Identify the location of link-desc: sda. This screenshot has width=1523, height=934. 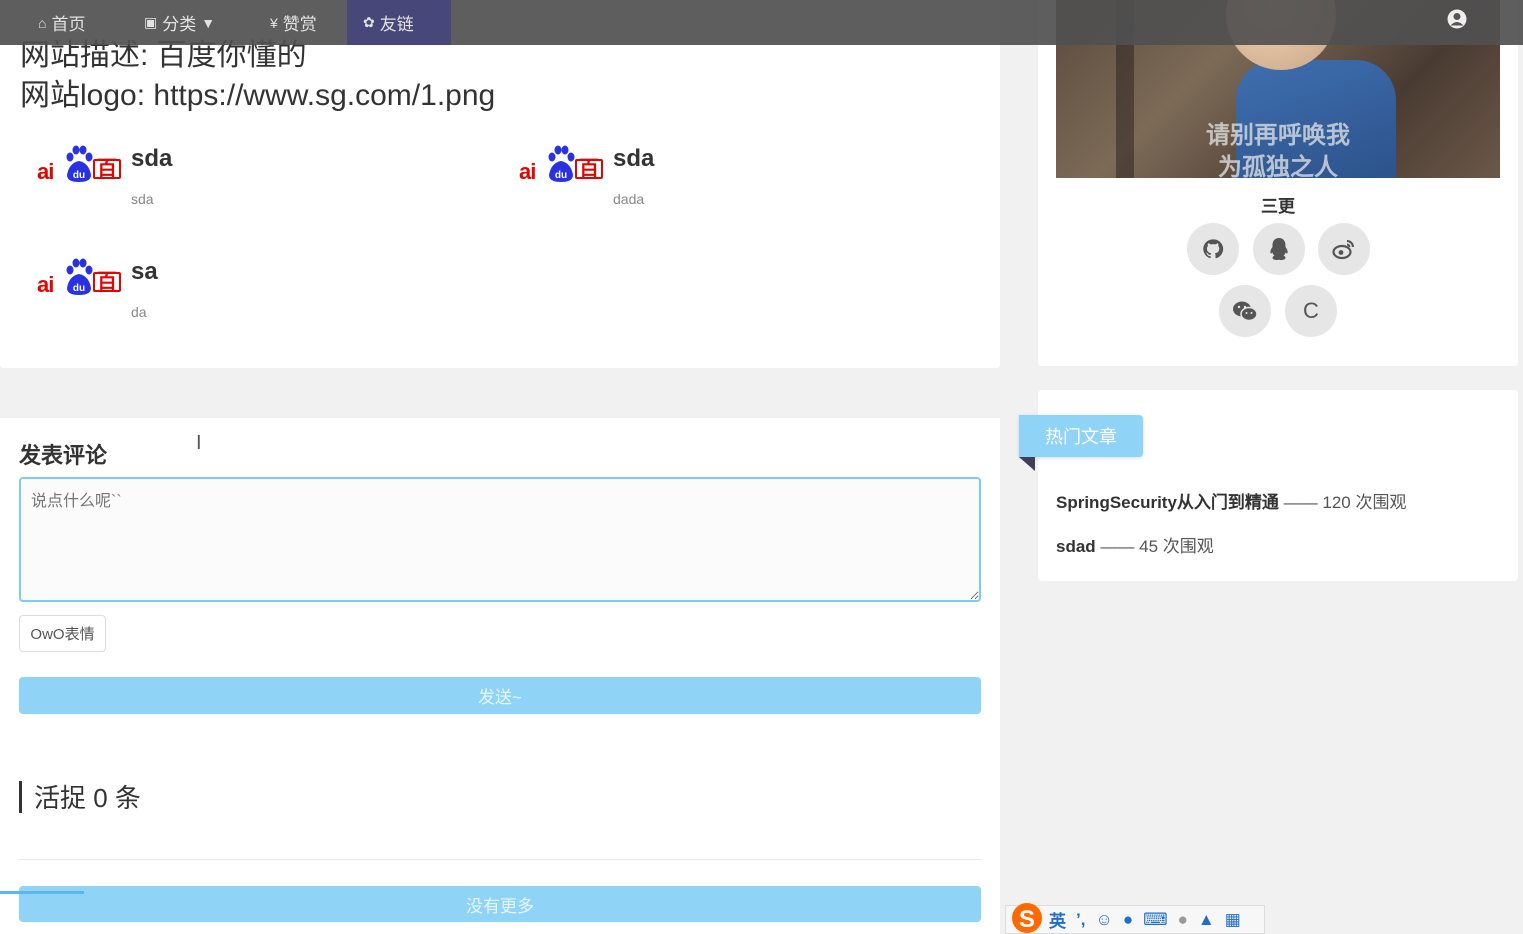
(142, 199).